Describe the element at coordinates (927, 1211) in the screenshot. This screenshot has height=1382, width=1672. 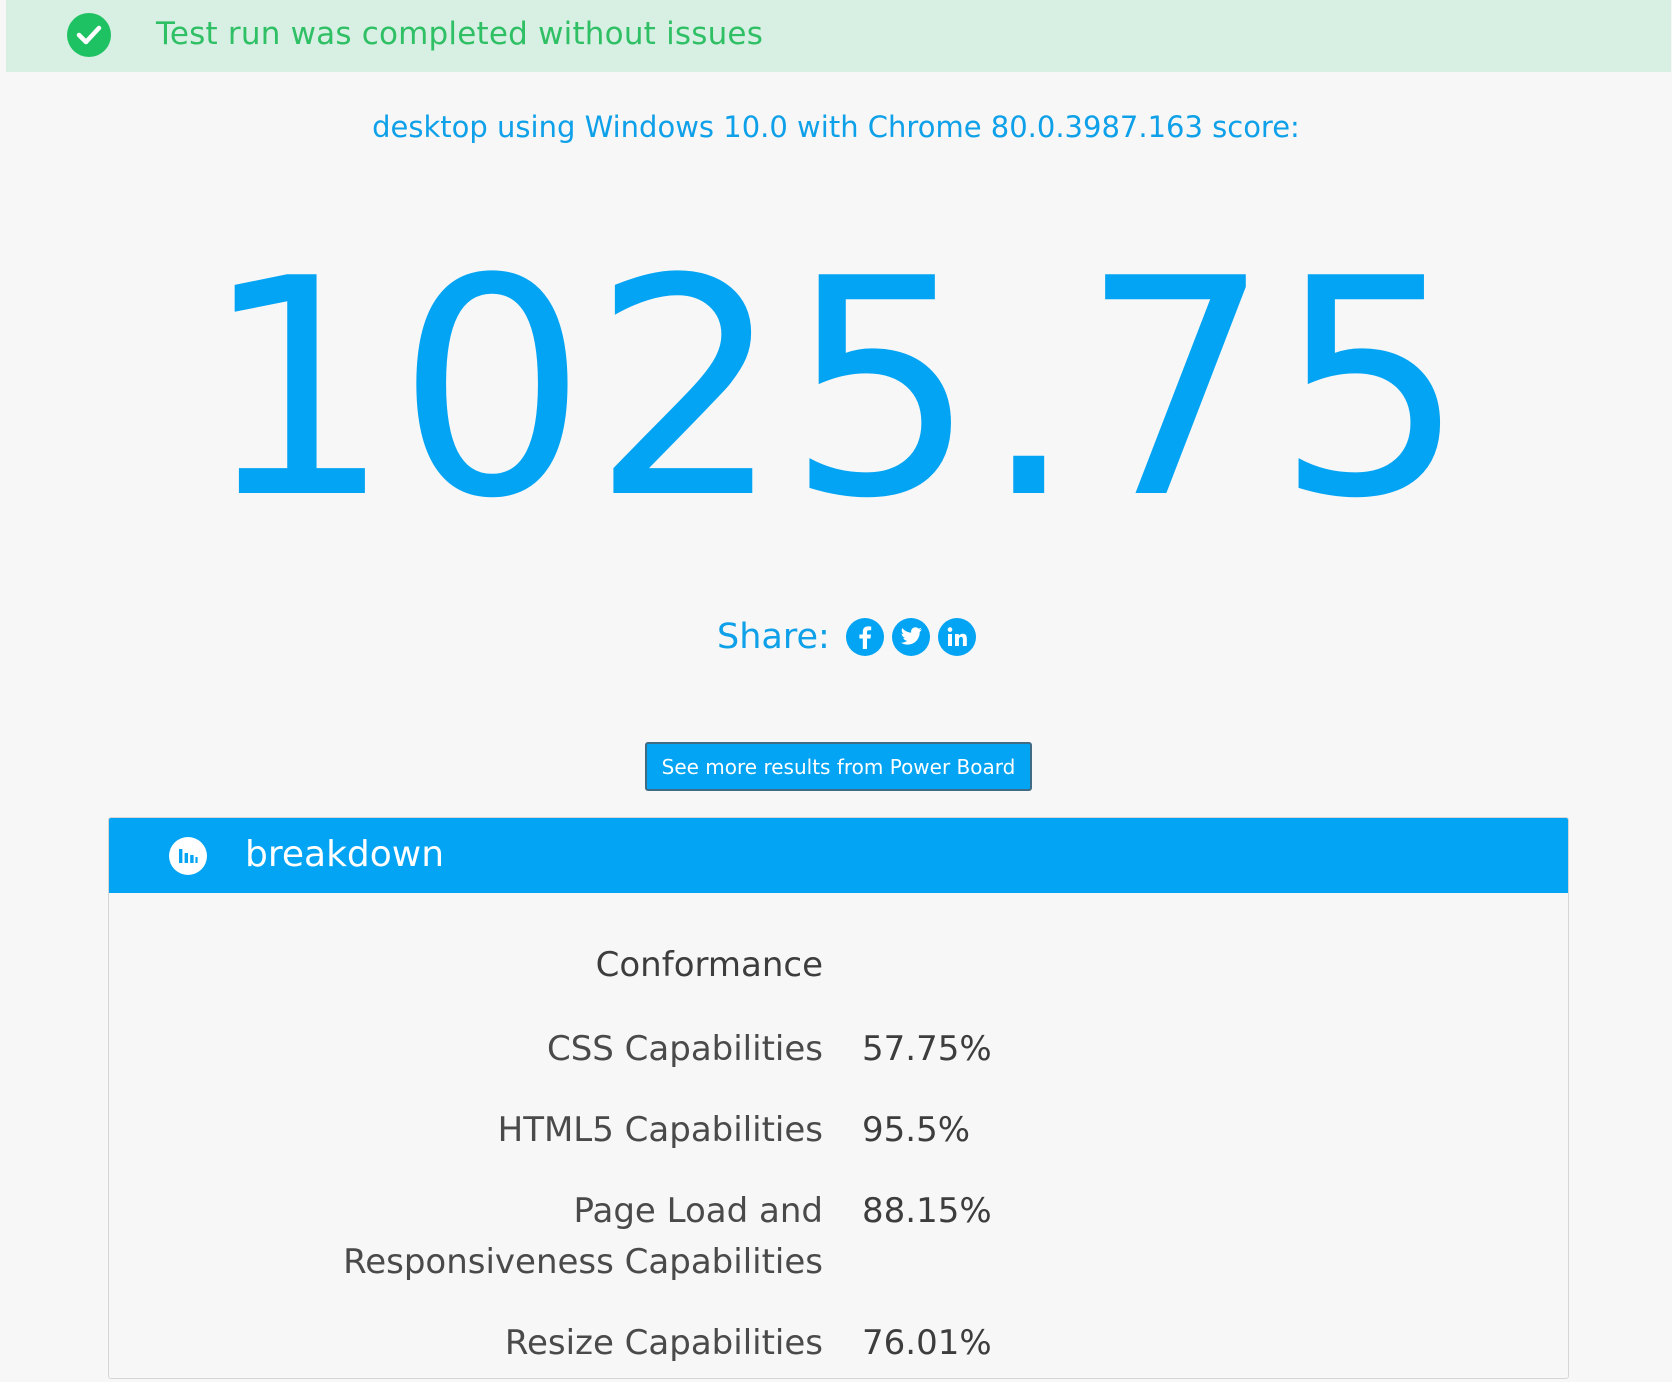
I see `metric-value: 88.15%` at that location.